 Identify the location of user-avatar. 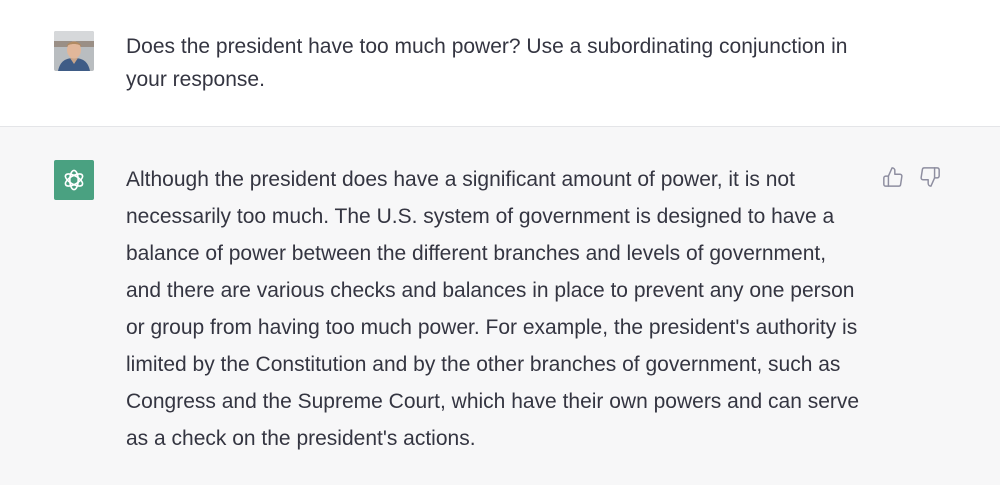
(74, 51).